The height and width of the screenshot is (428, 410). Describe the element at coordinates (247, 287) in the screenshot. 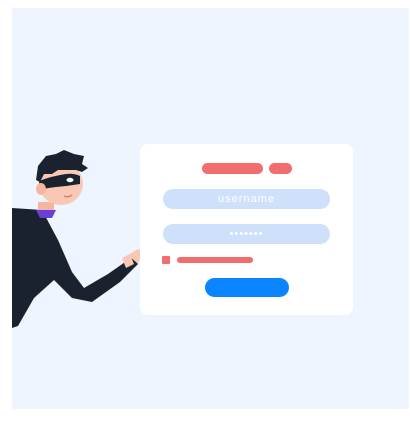

I see `login-button` at that location.